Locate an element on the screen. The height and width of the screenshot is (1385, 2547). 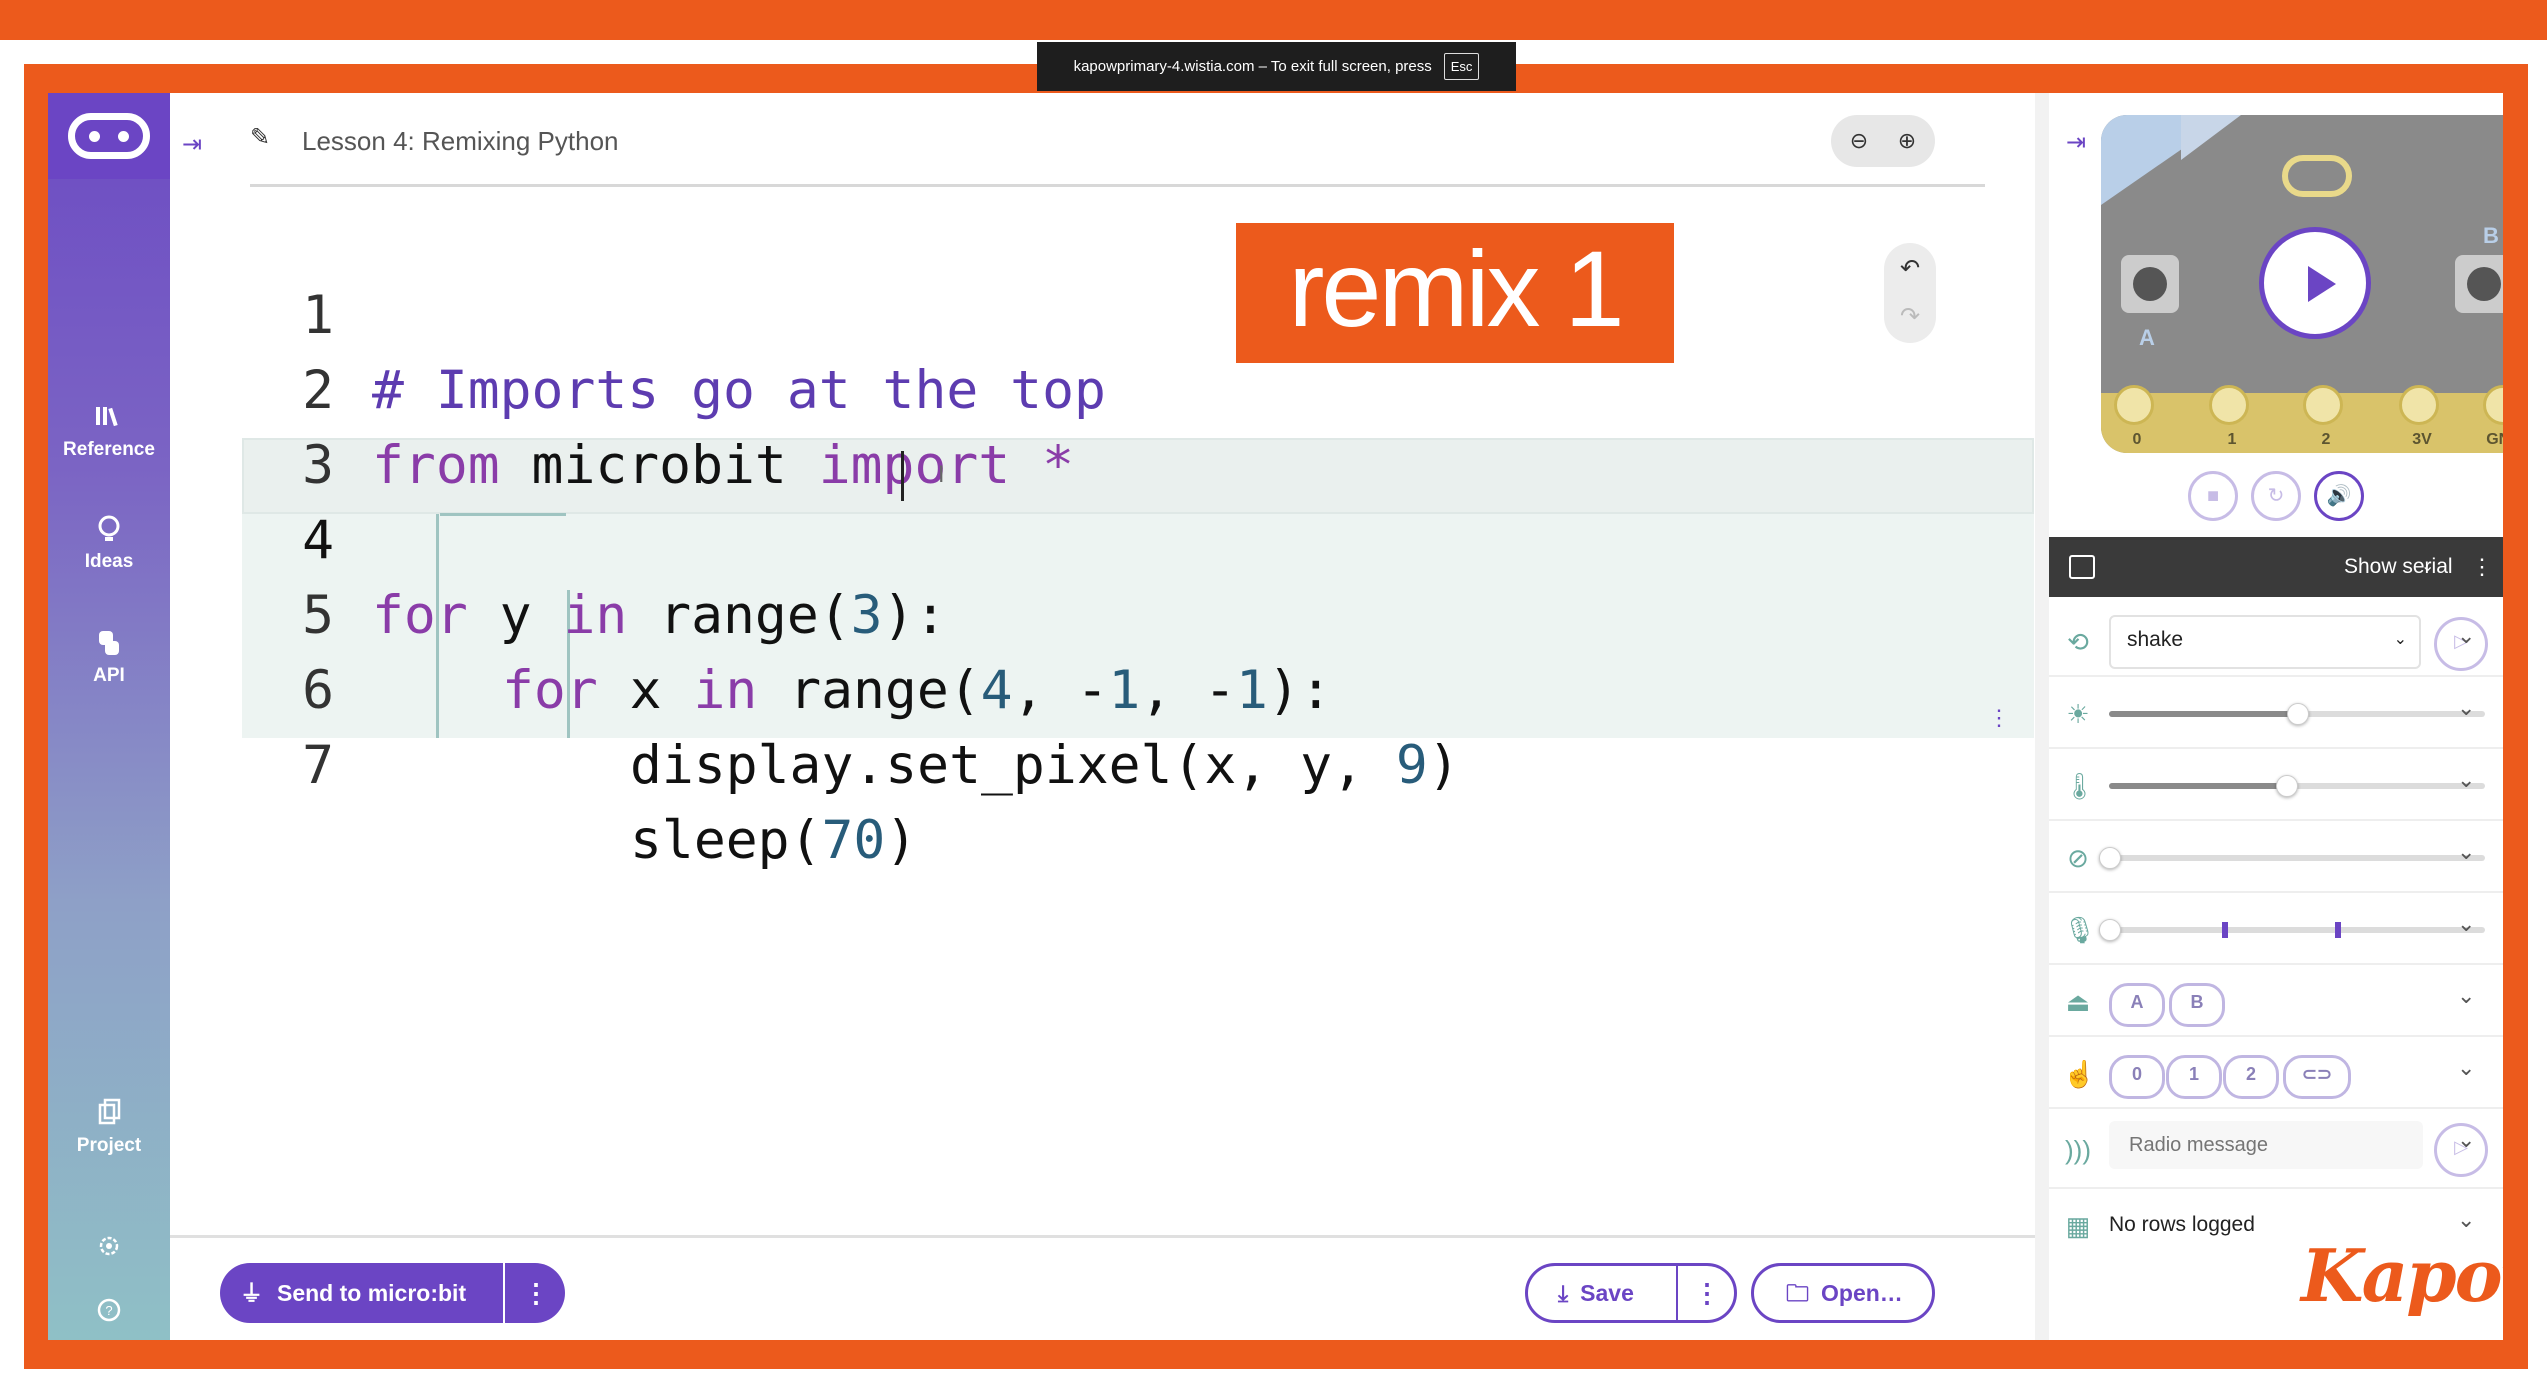
header-divider is located at coordinates (1117, 185).